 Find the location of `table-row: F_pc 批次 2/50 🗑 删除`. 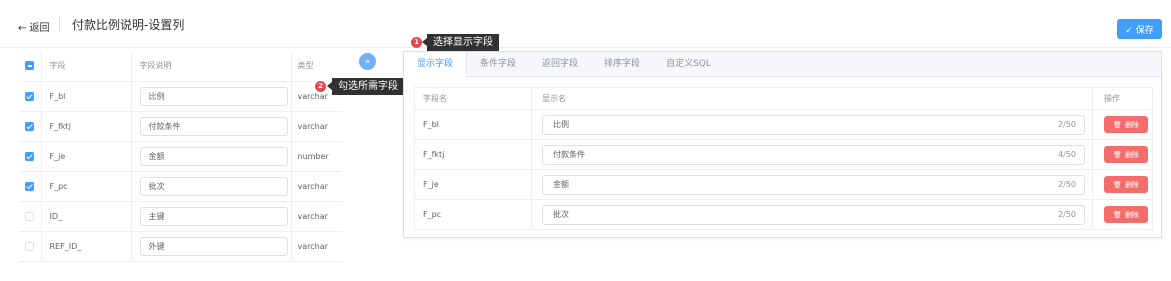

table-row: F_pc 批次 2/50 🗑 删除 is located at coordinates (783, 214).